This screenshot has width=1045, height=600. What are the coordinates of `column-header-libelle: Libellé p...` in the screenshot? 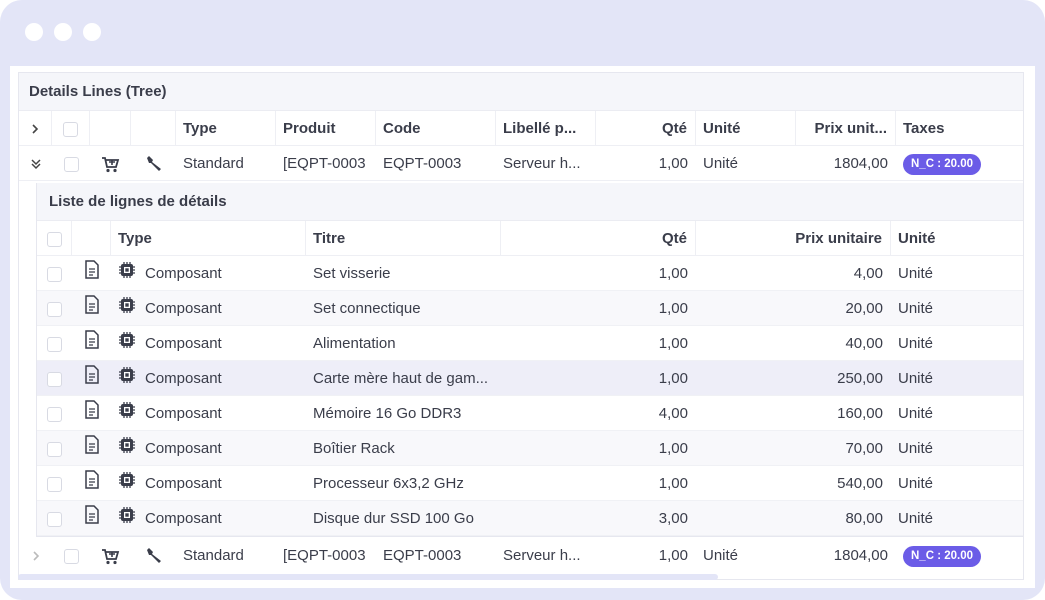 It's located at (546, 128).